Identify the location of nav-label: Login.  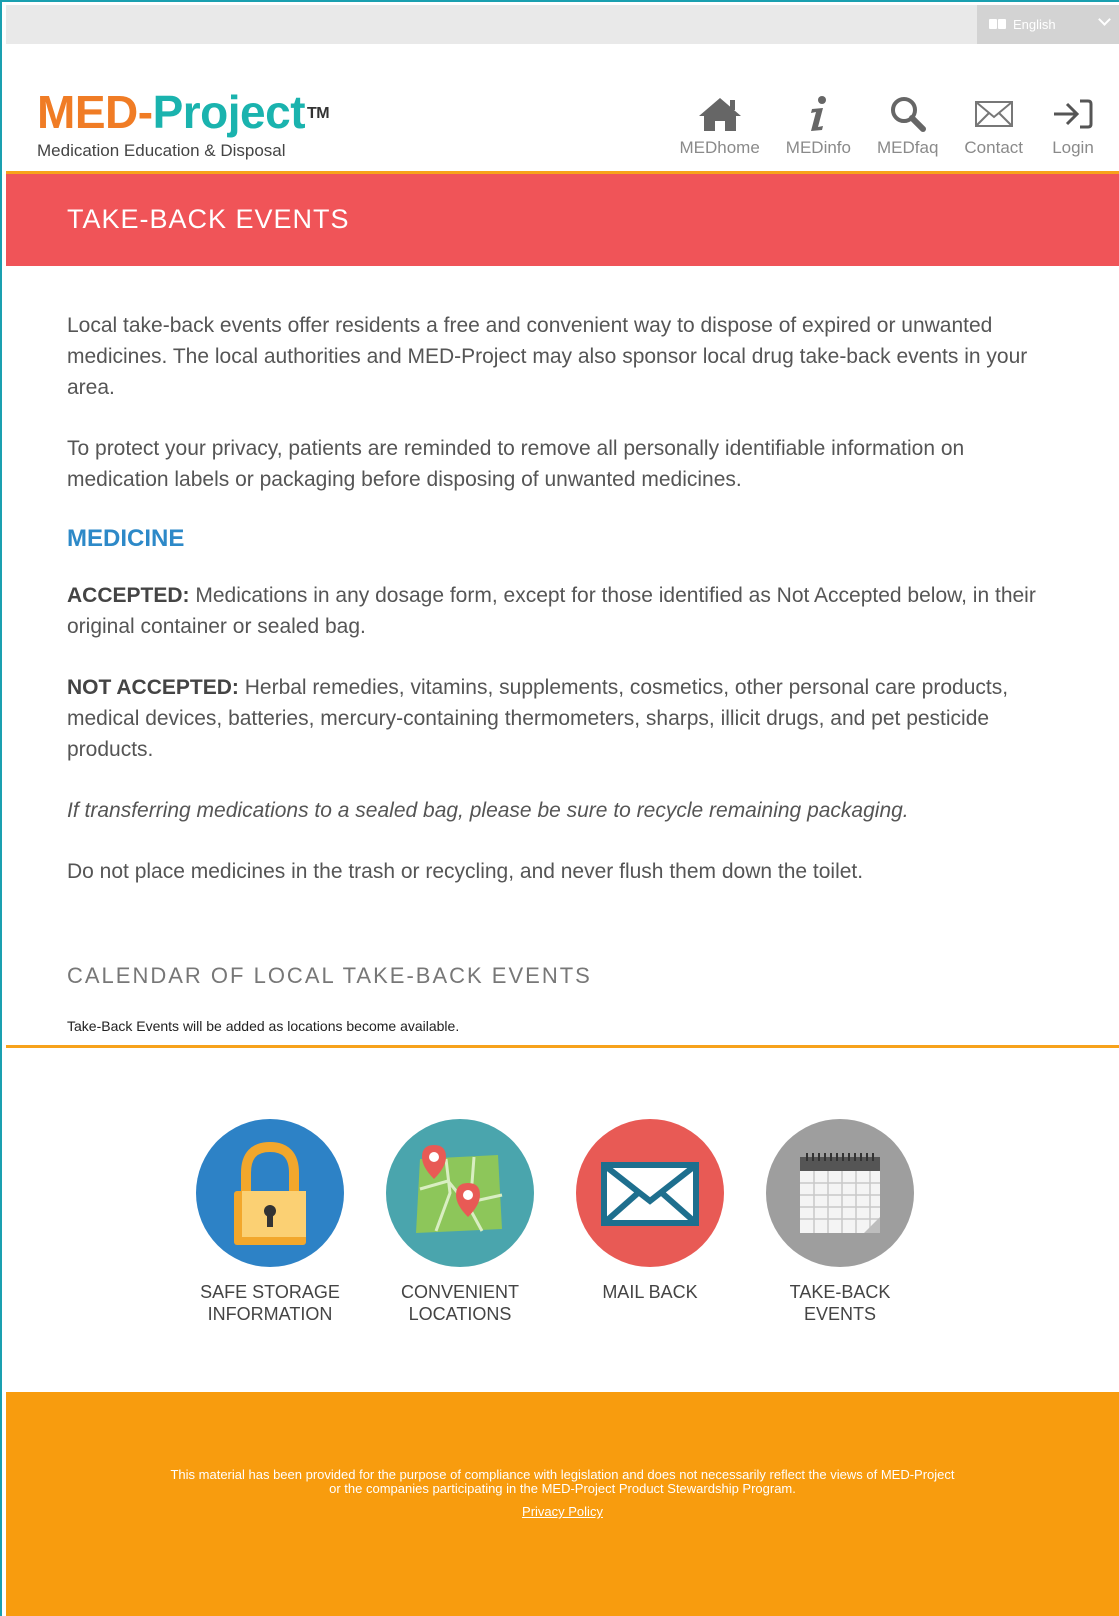
(1073, 147).